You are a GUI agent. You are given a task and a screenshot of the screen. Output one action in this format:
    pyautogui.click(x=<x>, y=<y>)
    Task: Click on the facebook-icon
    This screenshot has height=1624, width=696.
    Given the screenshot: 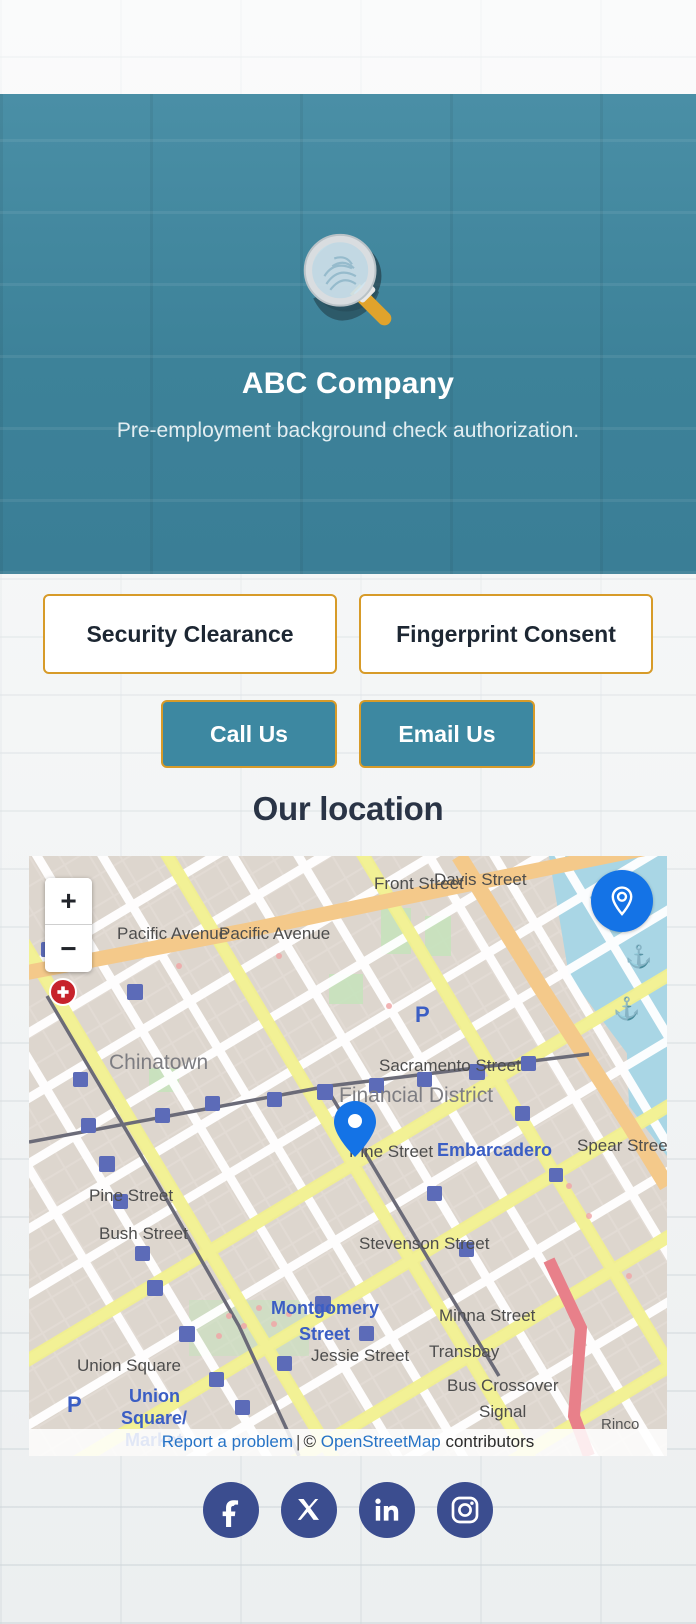 What is the action you would take?
    pyautogui.click(x=231, y=1510)
    